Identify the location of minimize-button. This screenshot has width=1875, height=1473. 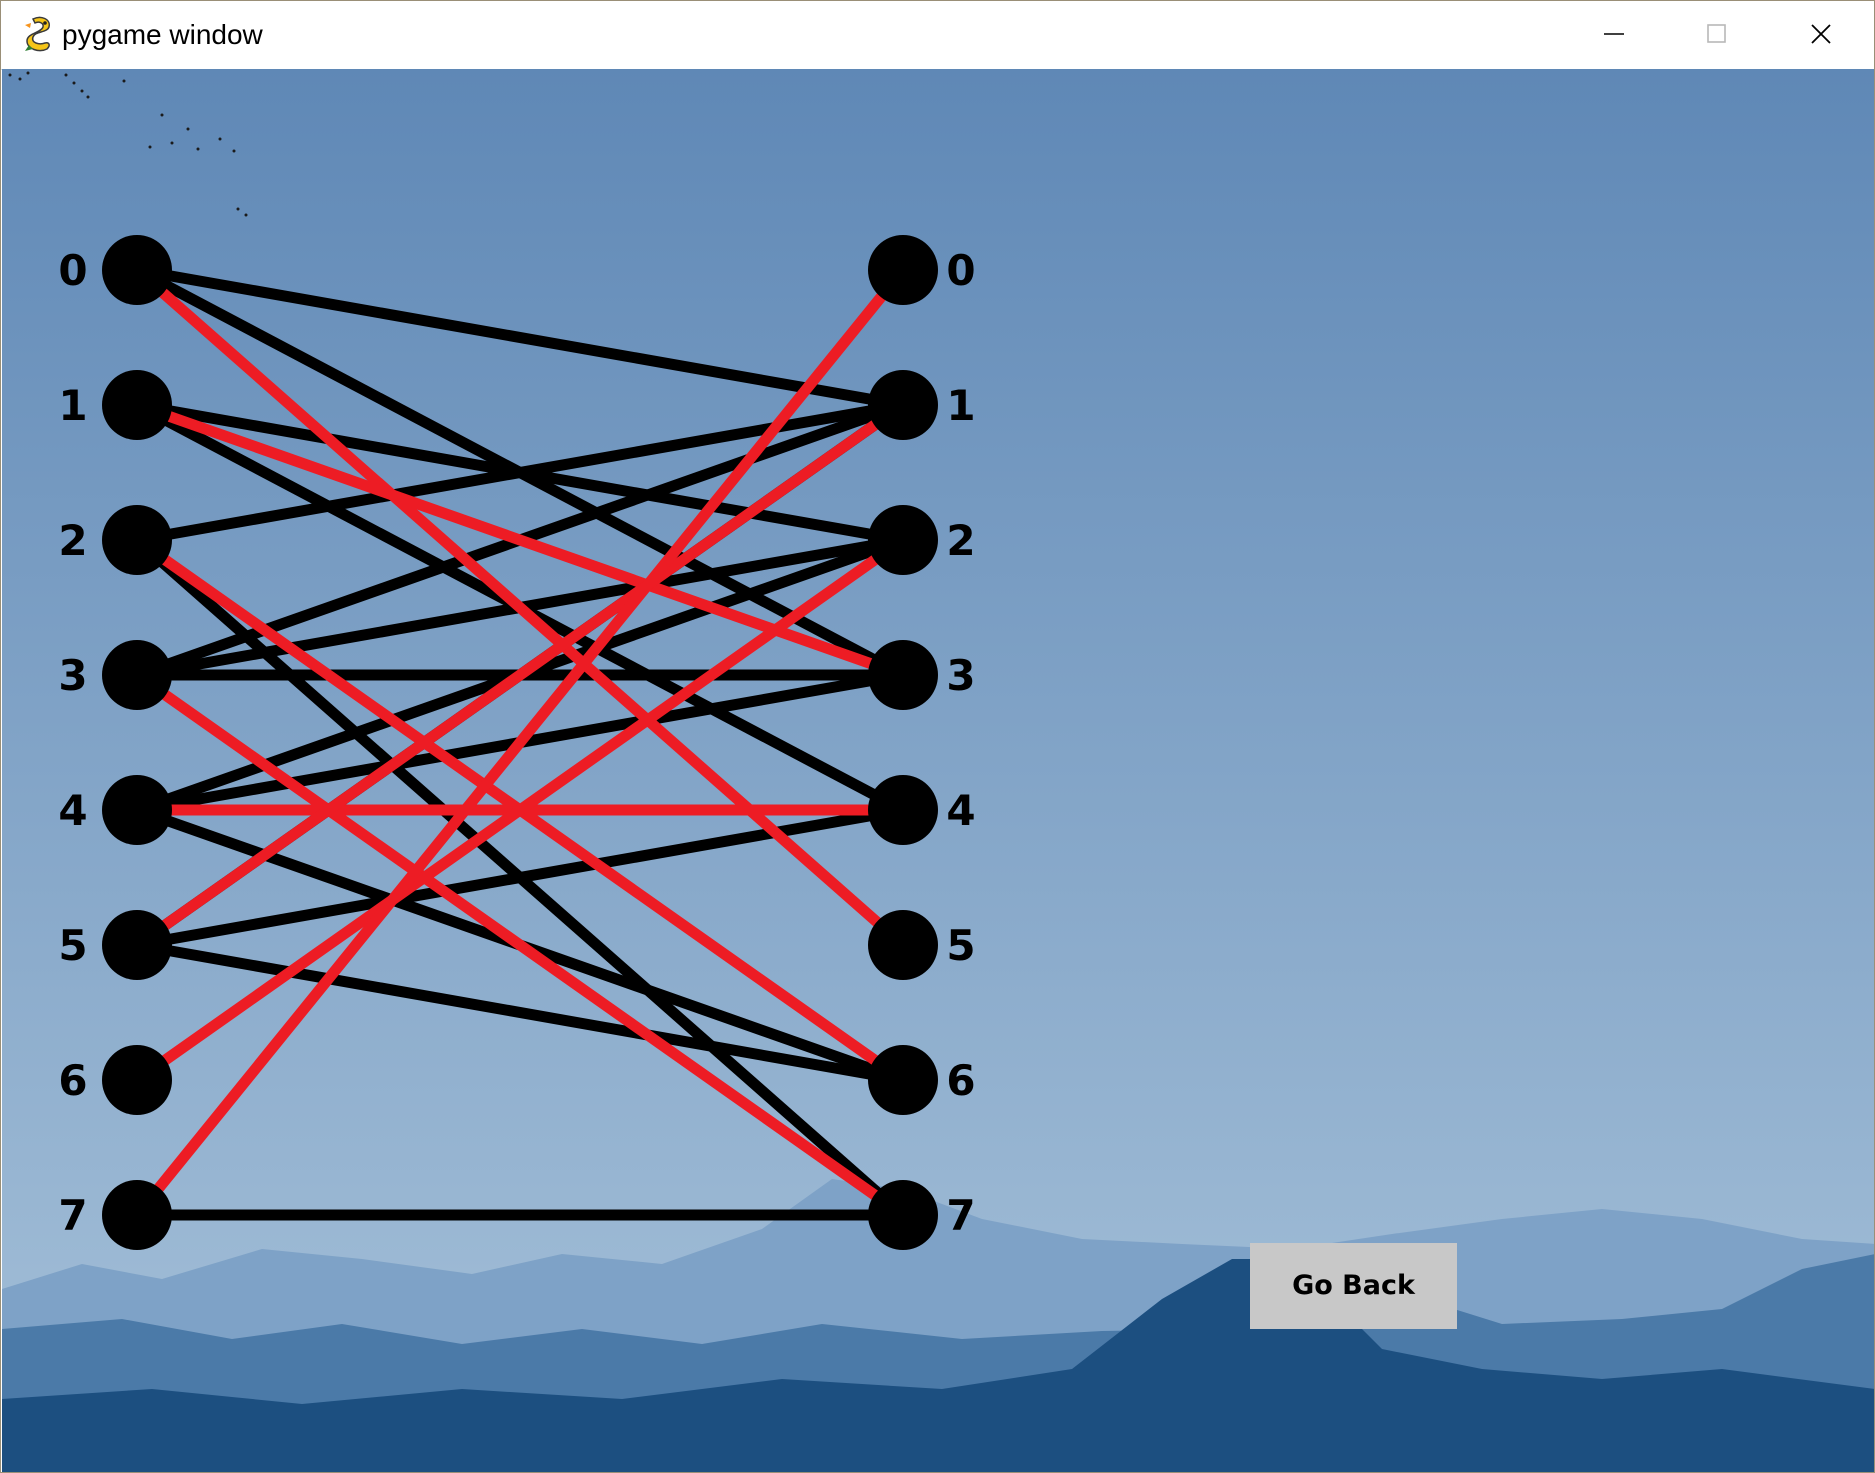
(1614, 34).